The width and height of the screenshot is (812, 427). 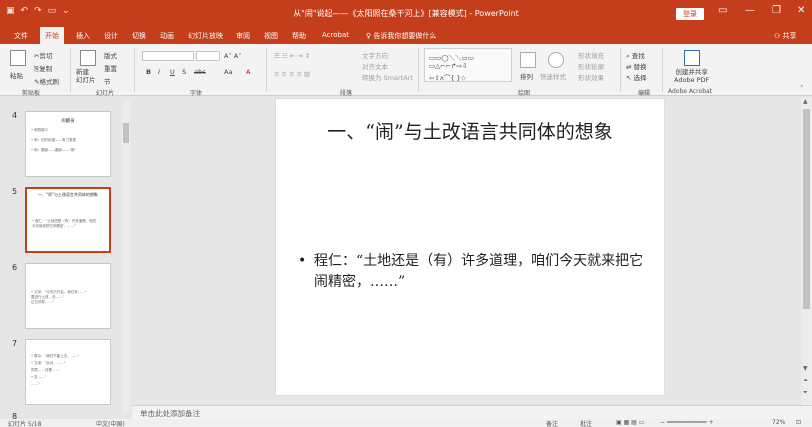 What do you see at coordinates (208, 56) in the screenshot?
I see `font-size-combobox` at bounding box center [208, 56].